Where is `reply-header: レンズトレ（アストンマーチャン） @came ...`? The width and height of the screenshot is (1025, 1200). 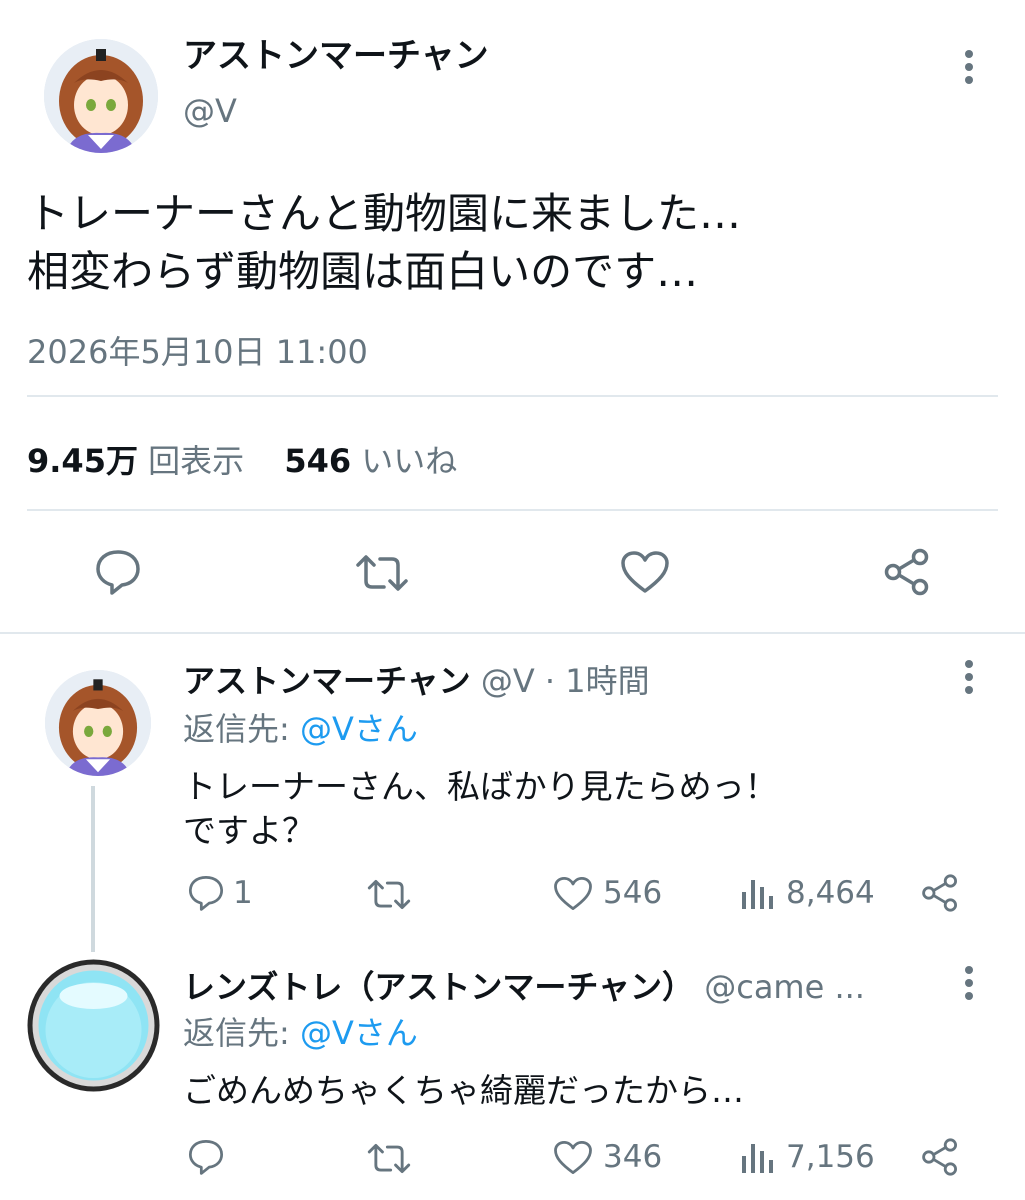
reply-header: レンズトレ（アストンマーチャン） @came ... is located at coordinates (524, 985).